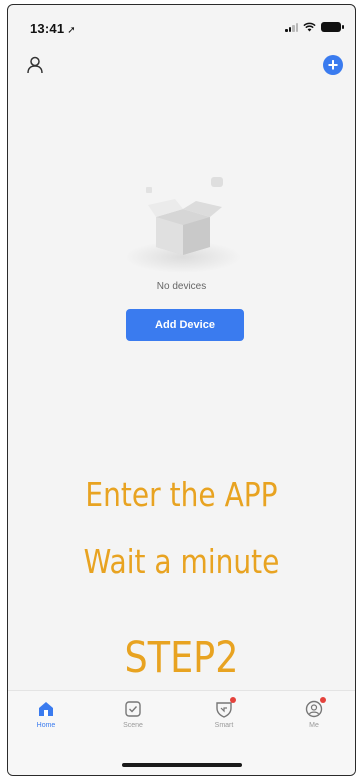  I want to click on status-icons, so click(314, 27).